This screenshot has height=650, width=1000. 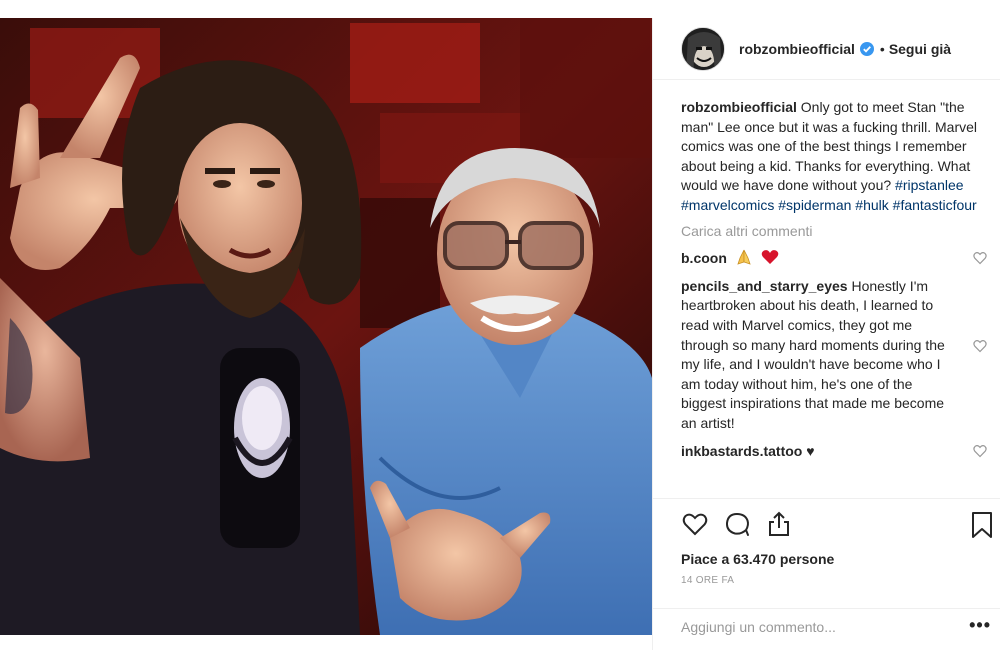 I want to click on hashtag-spiderman: #spiderman, so click(x=814, y=205).